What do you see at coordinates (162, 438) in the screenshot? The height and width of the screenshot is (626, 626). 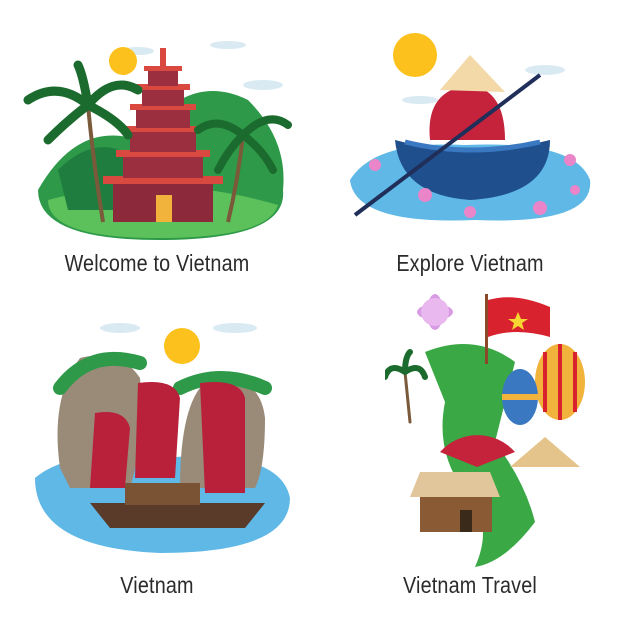 I see `junk-boat-illustration` at bounding box center [162, 438].